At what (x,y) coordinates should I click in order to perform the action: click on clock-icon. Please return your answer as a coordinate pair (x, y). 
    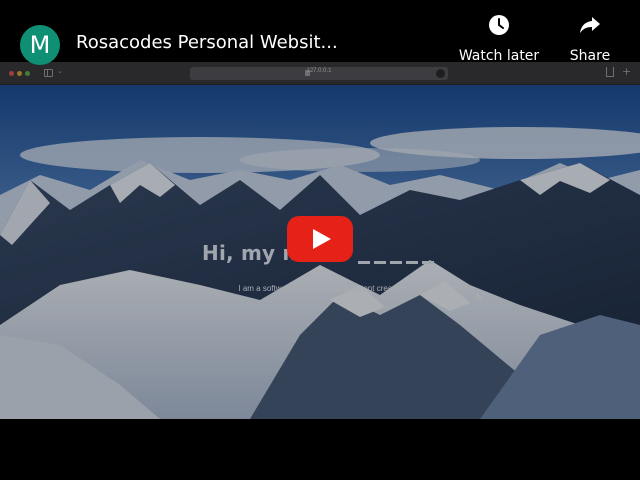
    Looking at the image, I should click on (499, 25).